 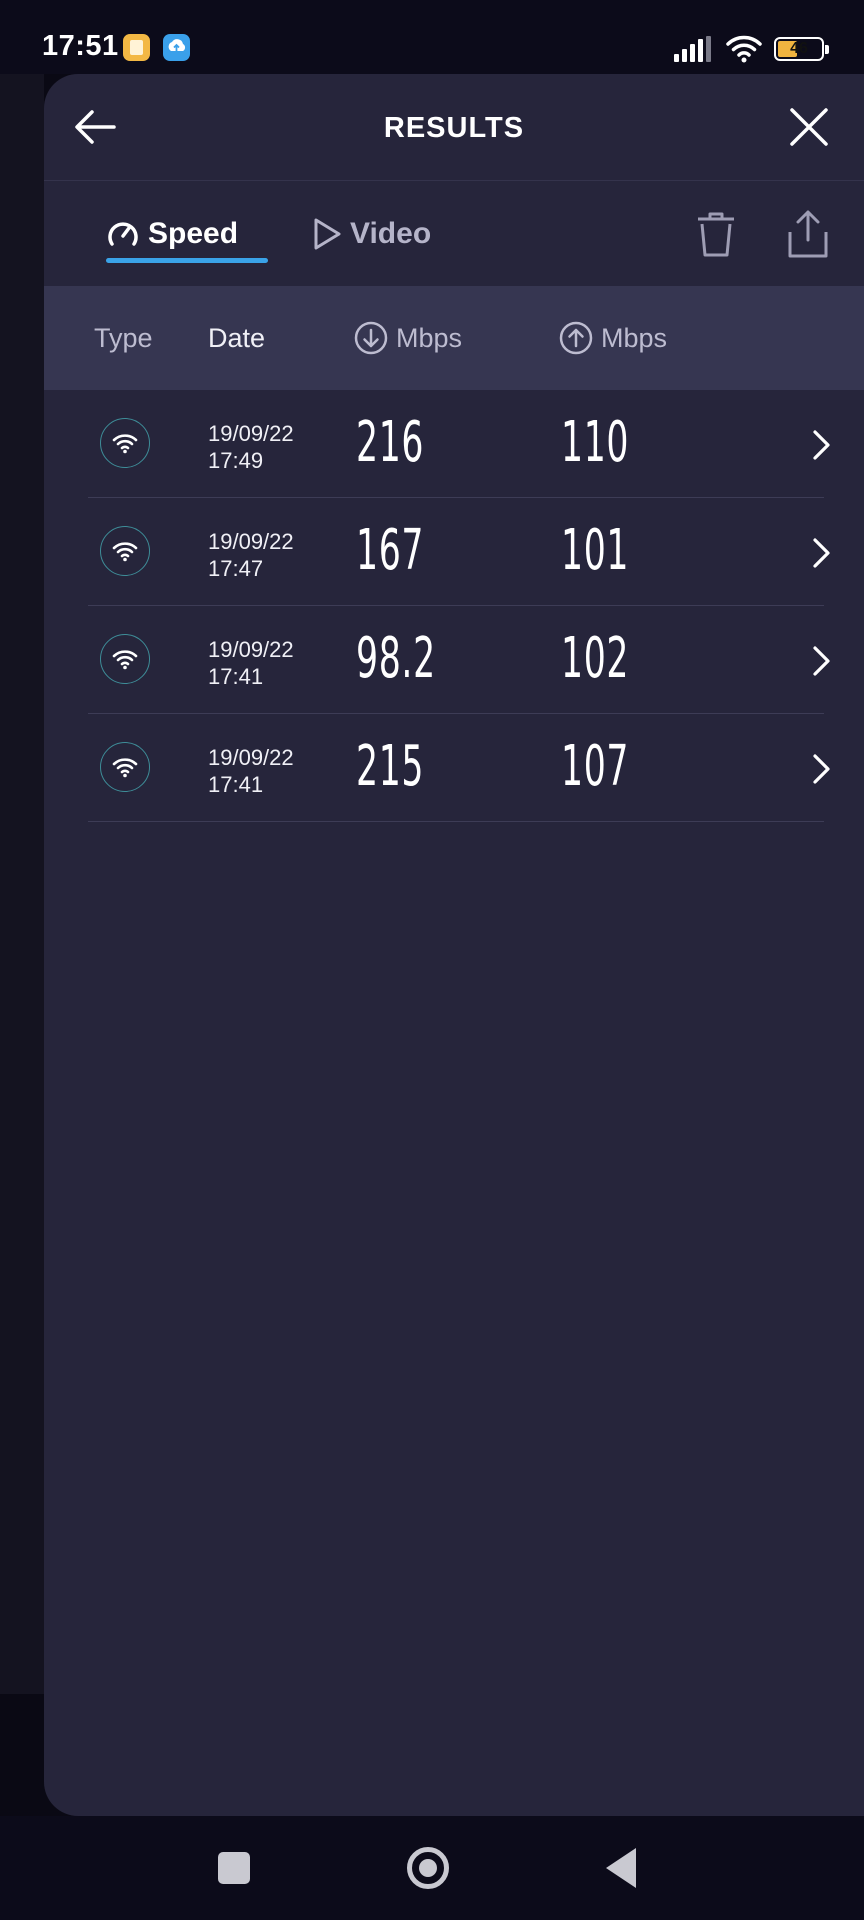 I want to click on home-button, so click(x=428, y=1868).